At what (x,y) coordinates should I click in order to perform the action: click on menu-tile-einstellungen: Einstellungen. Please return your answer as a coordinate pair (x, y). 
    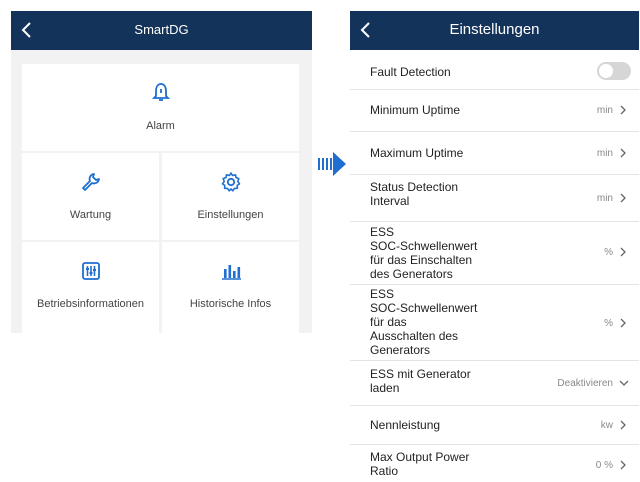
    Looking at the image, I should click on (230, 196).